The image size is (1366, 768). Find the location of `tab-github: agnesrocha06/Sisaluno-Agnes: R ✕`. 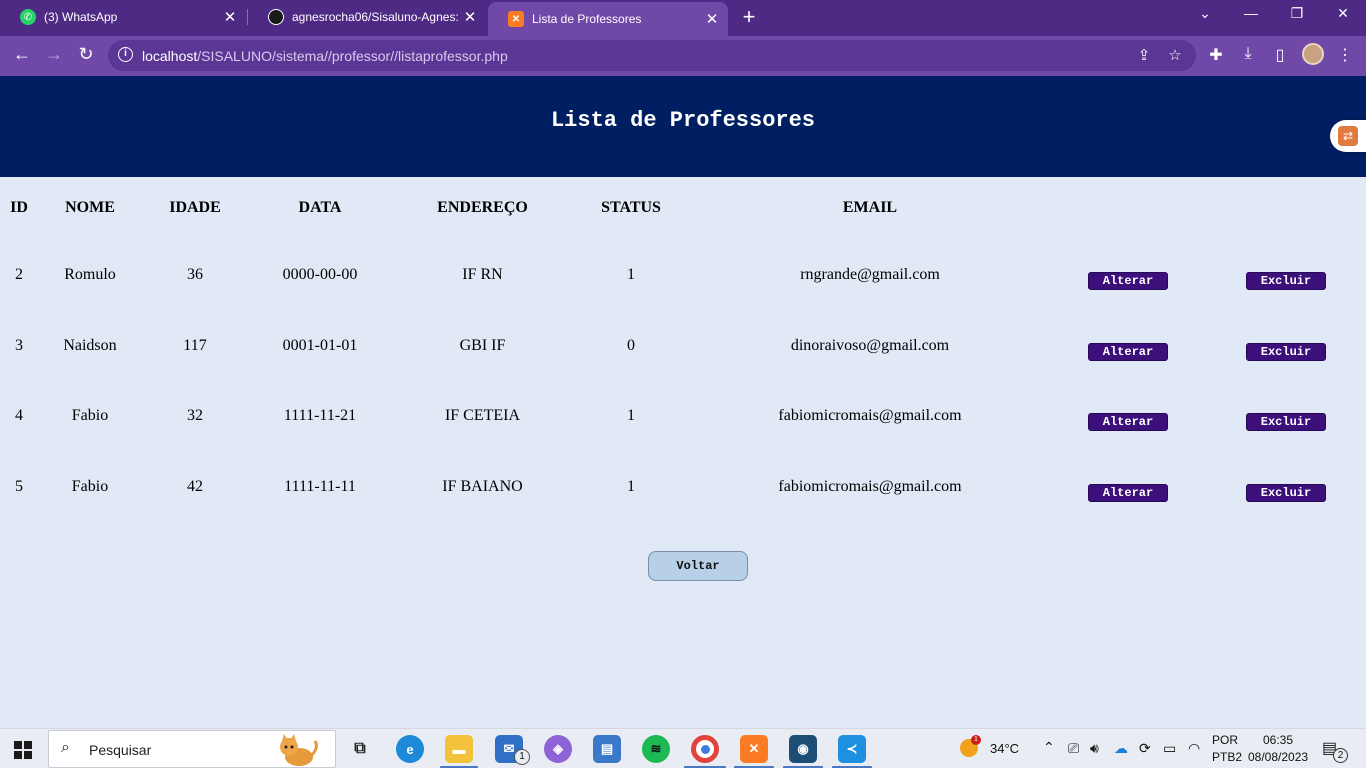

tab-github: agnesrocha06/Sisaluno-Agnes: R ✕ is located at coordinates (367, 17).